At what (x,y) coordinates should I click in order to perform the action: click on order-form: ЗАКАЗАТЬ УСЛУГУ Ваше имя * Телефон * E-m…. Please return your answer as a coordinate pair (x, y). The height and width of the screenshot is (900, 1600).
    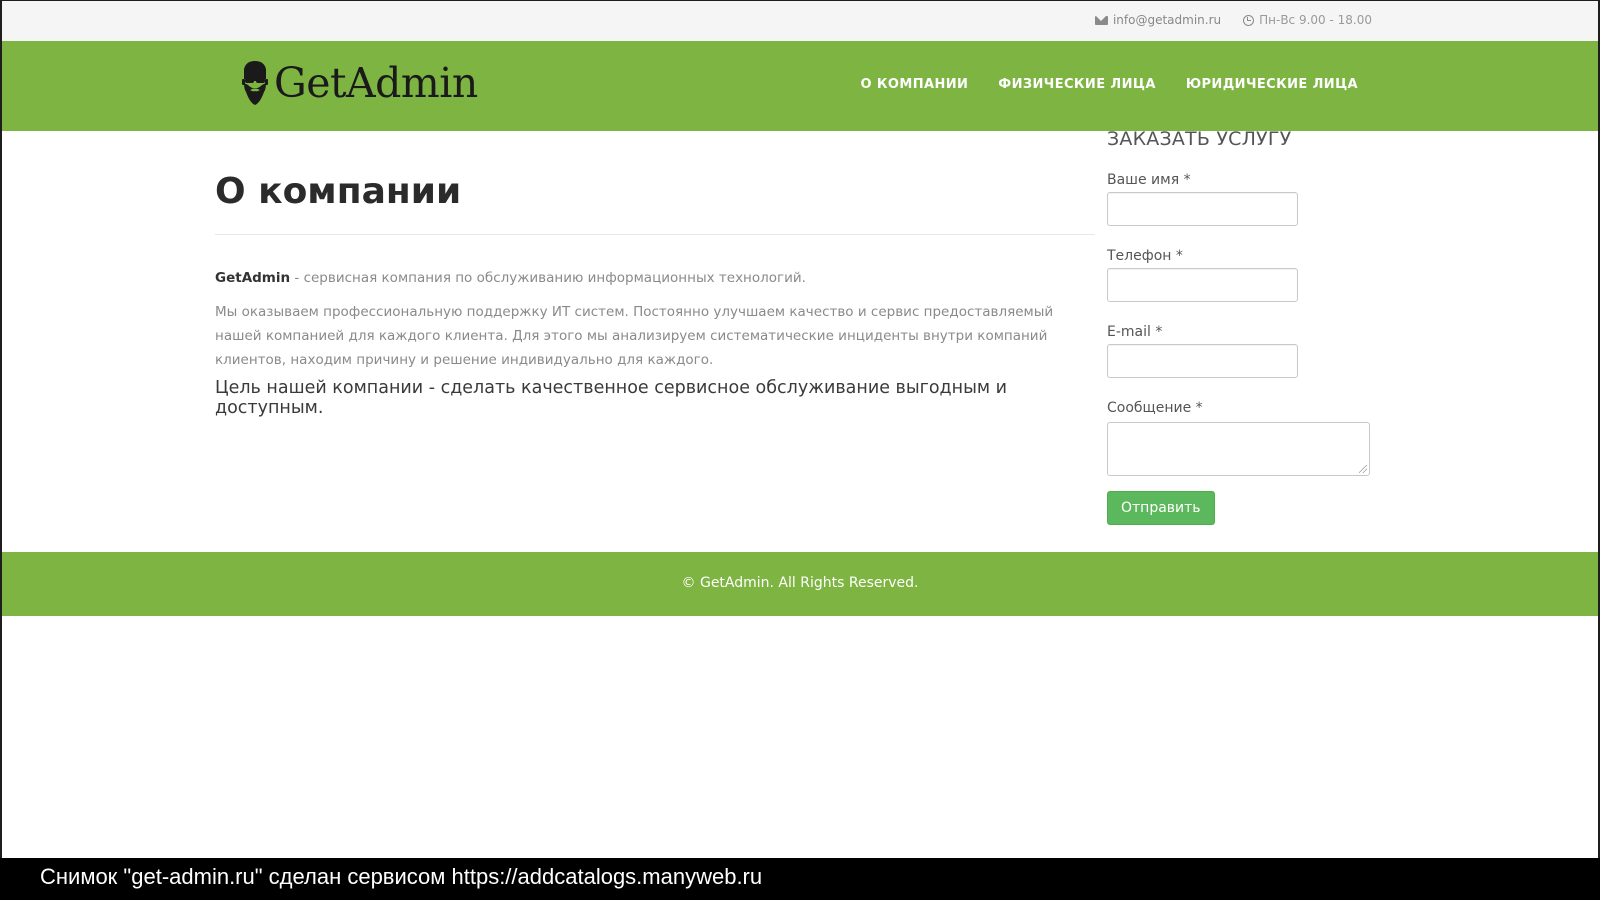
    Looking at the image, I should click on (1239, 326).